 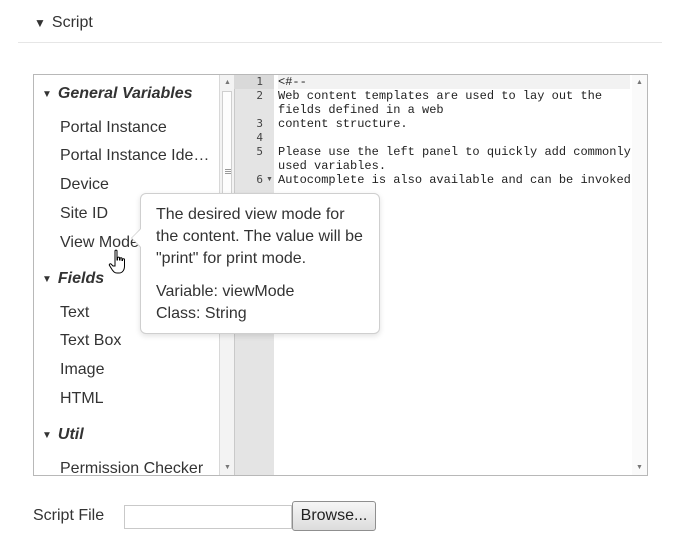 I want to click on category-util: ▼ Util, so click(x=63, y=435).